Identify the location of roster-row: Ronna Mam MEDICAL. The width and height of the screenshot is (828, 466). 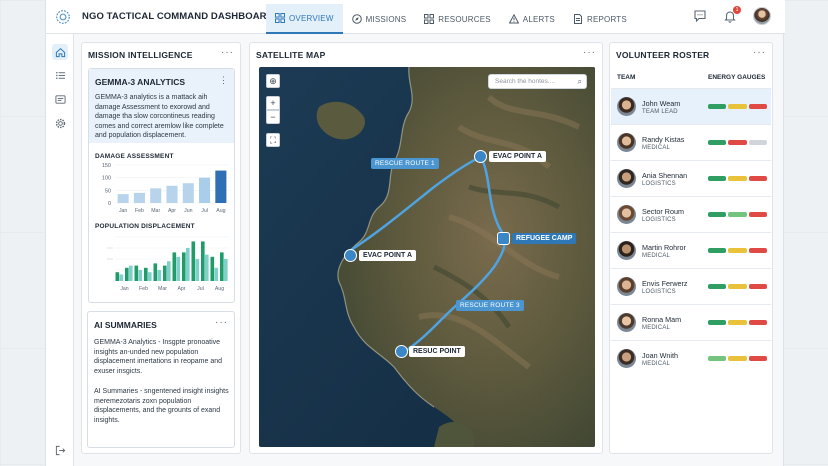
(691, 322).